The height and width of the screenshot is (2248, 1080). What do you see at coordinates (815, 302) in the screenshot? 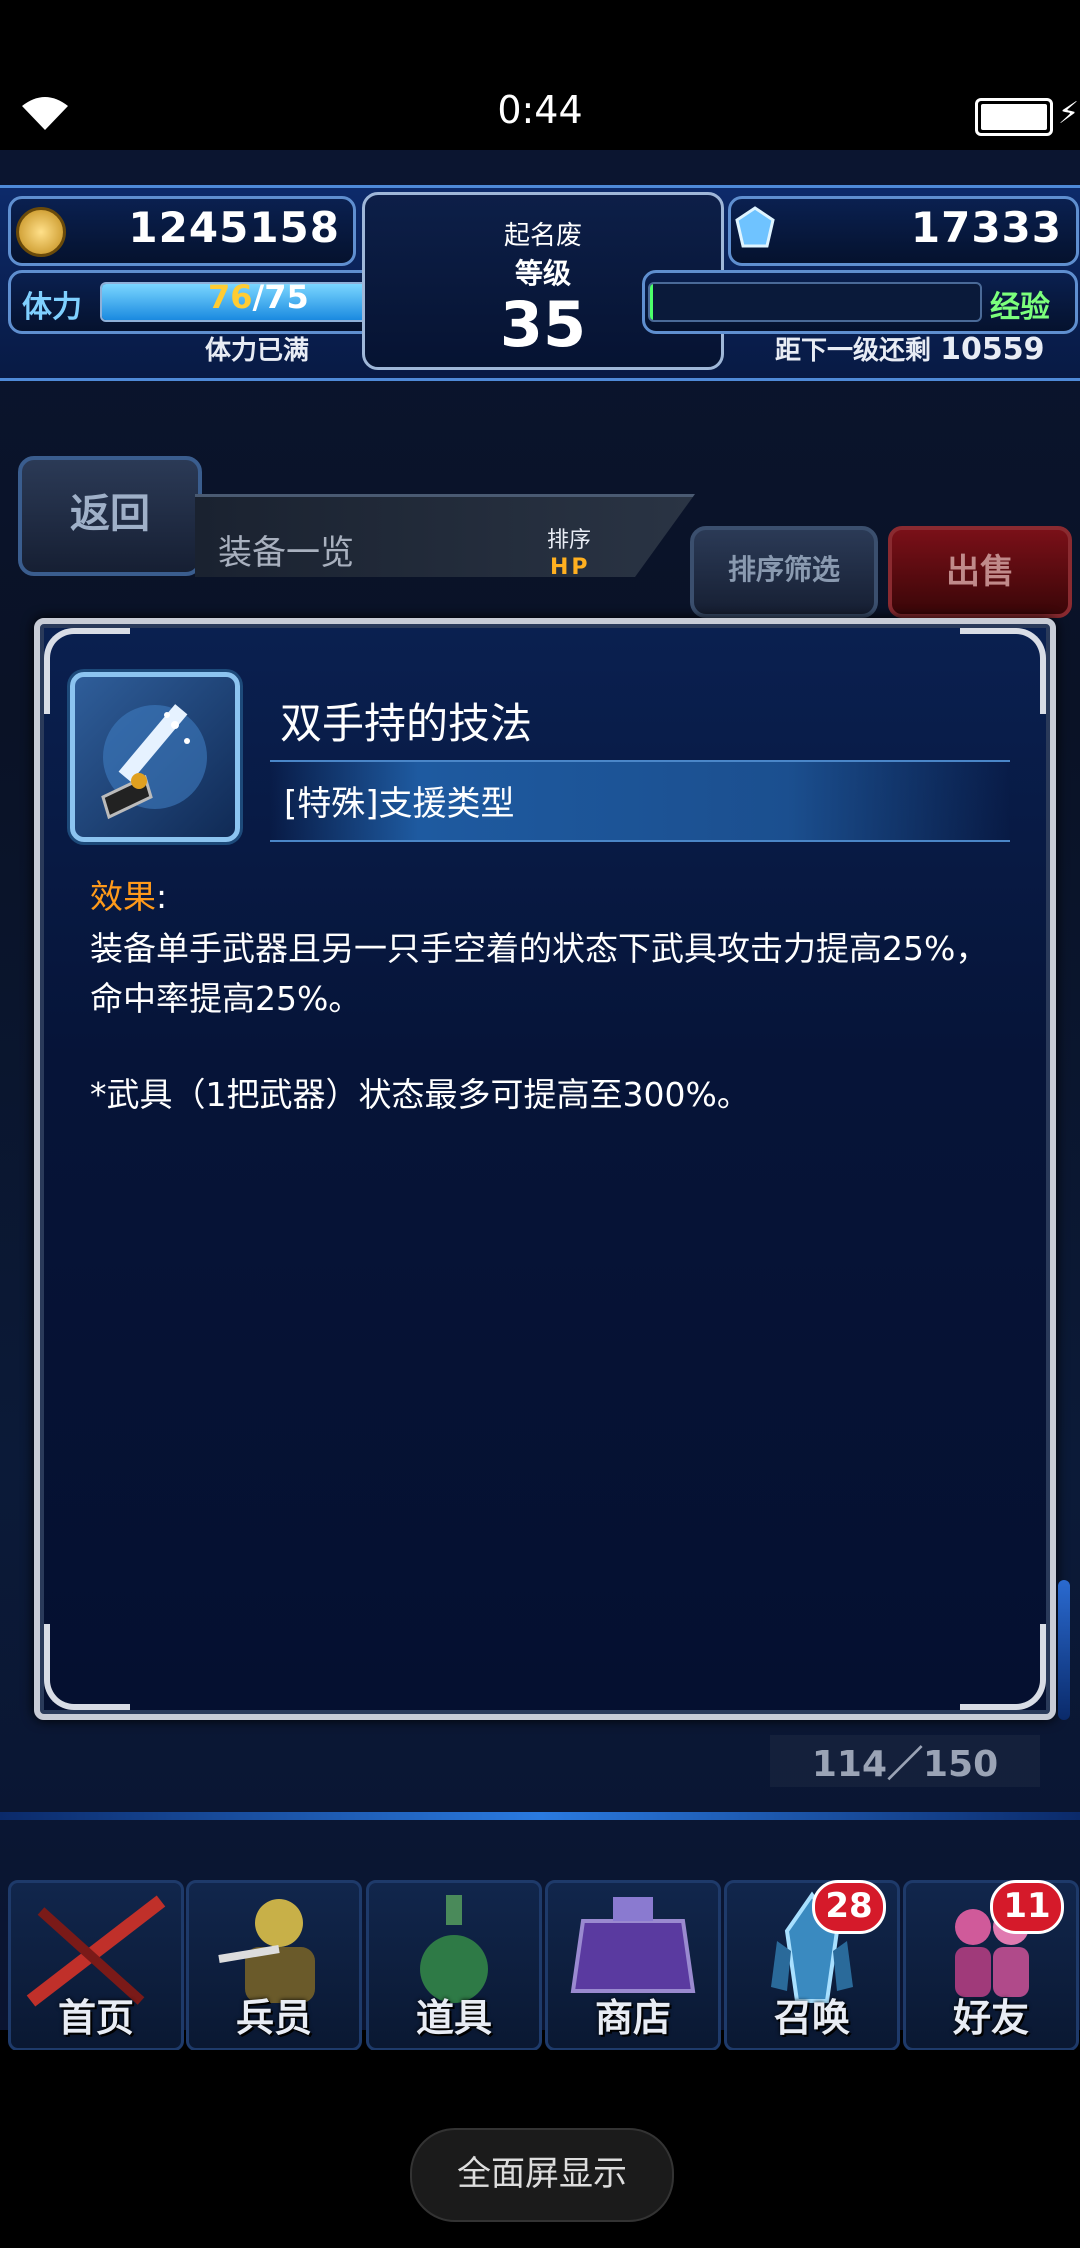
I see `exp-bar` at bounding box center [815, 302].